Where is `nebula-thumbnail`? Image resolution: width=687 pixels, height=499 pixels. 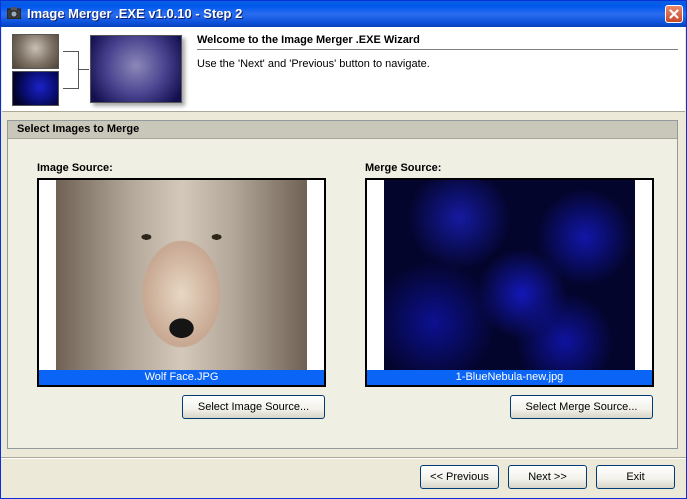
nebula-thumbnail is located at coordinates (35, 88).